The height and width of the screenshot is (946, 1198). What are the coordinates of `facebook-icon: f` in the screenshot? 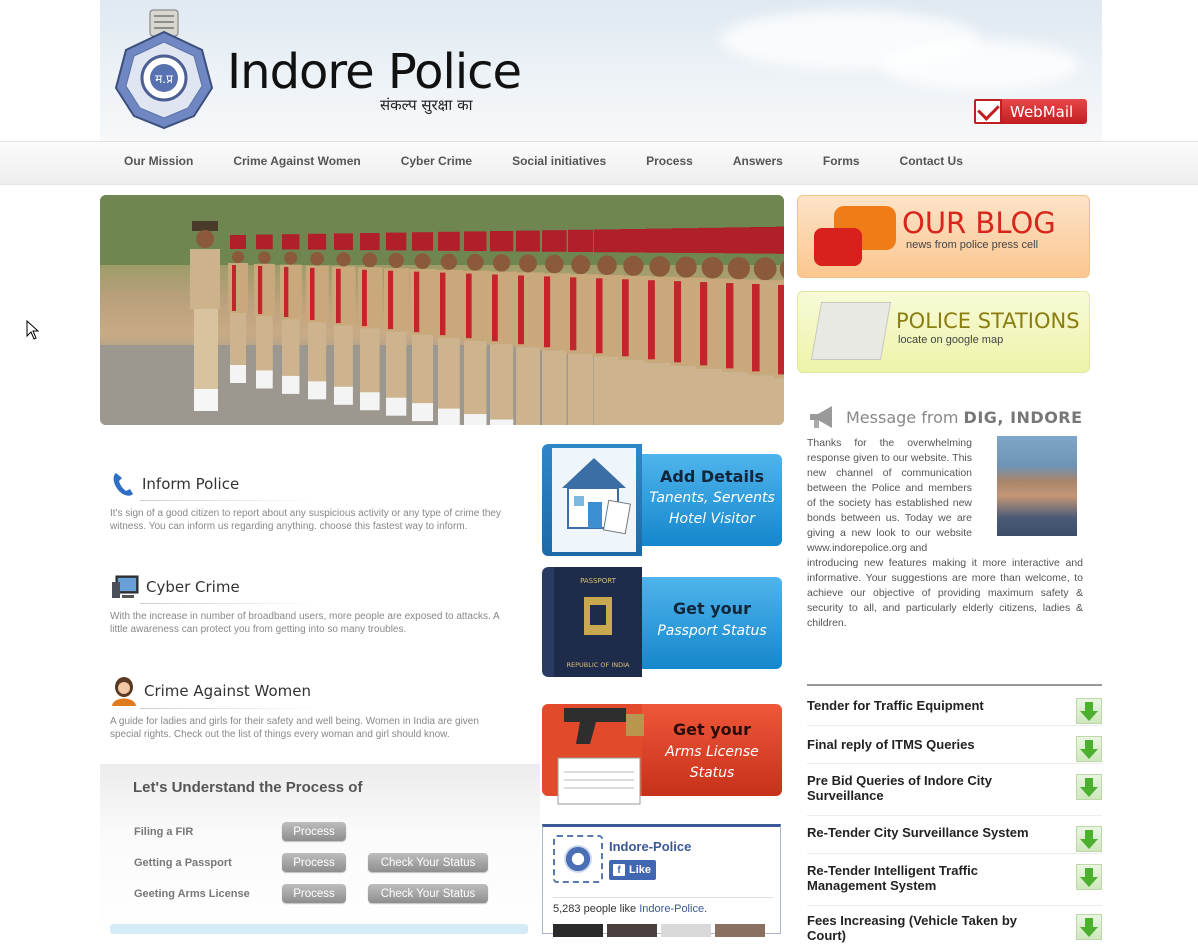 It's located at (619, 870).